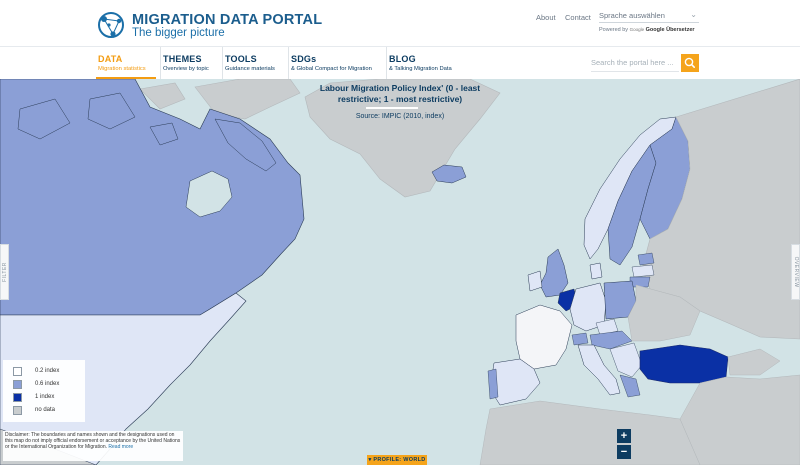 The height and width of the screenshot is (465, 800). Describe the element at coordinates (45, 397) in the screenshot. I see `legend-label: 1 index` at that location.